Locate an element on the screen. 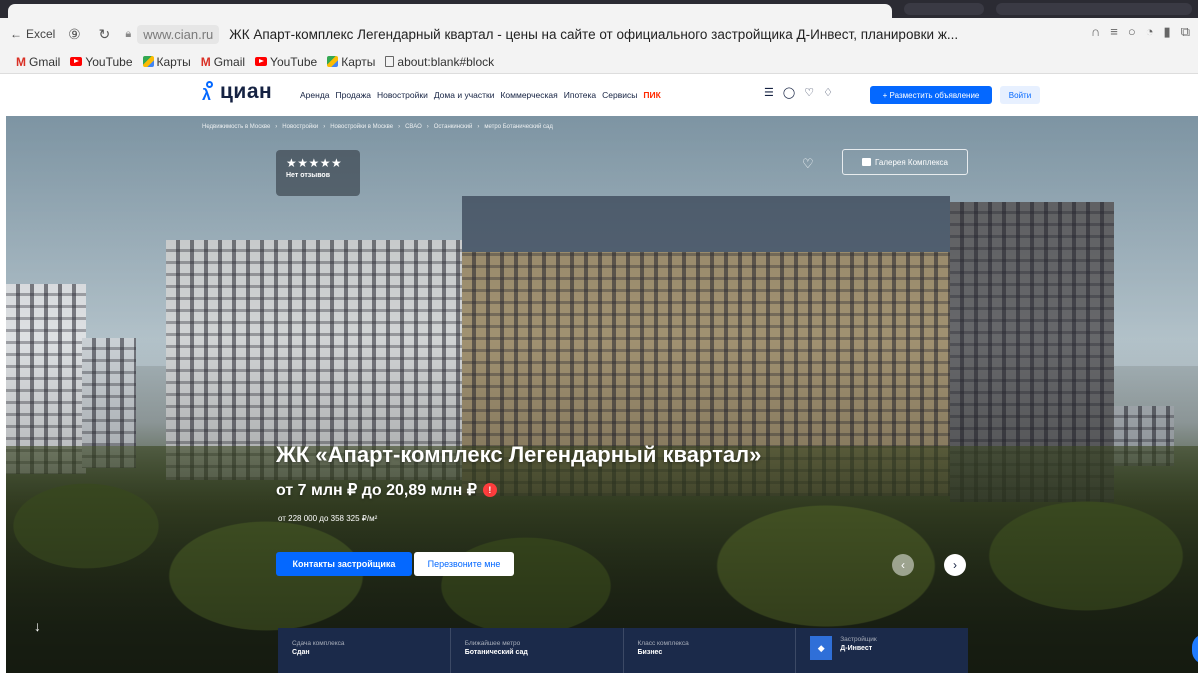 The height and width of the screenshot is (673, 1198). heart-icon: ♡ is located at coordinates (808, 164).